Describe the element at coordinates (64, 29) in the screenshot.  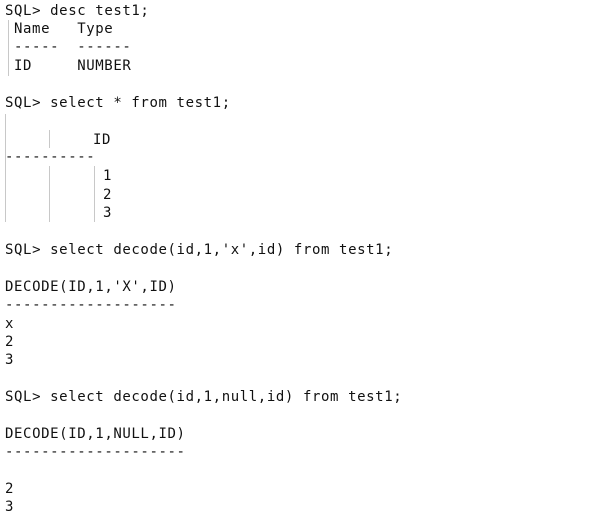
I see `desc-header: Name Type` at that location.